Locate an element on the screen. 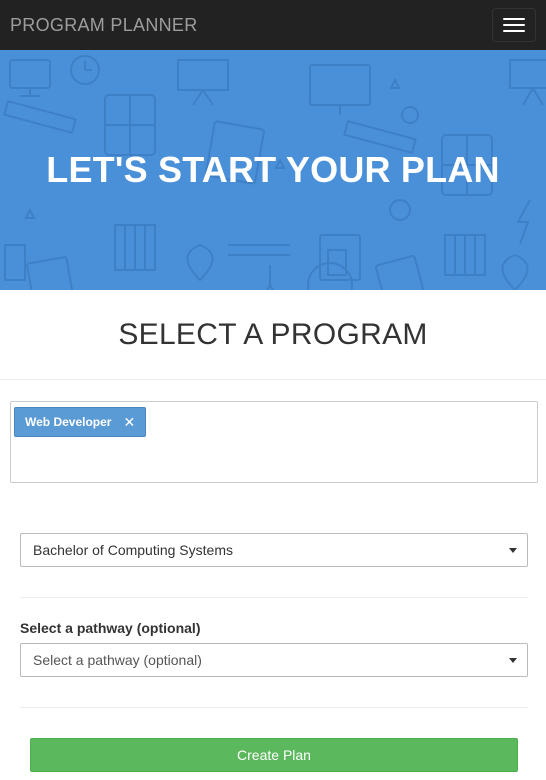 The image size is (546, 780). close-icon: ✕ is located at coordinates (129, 422).